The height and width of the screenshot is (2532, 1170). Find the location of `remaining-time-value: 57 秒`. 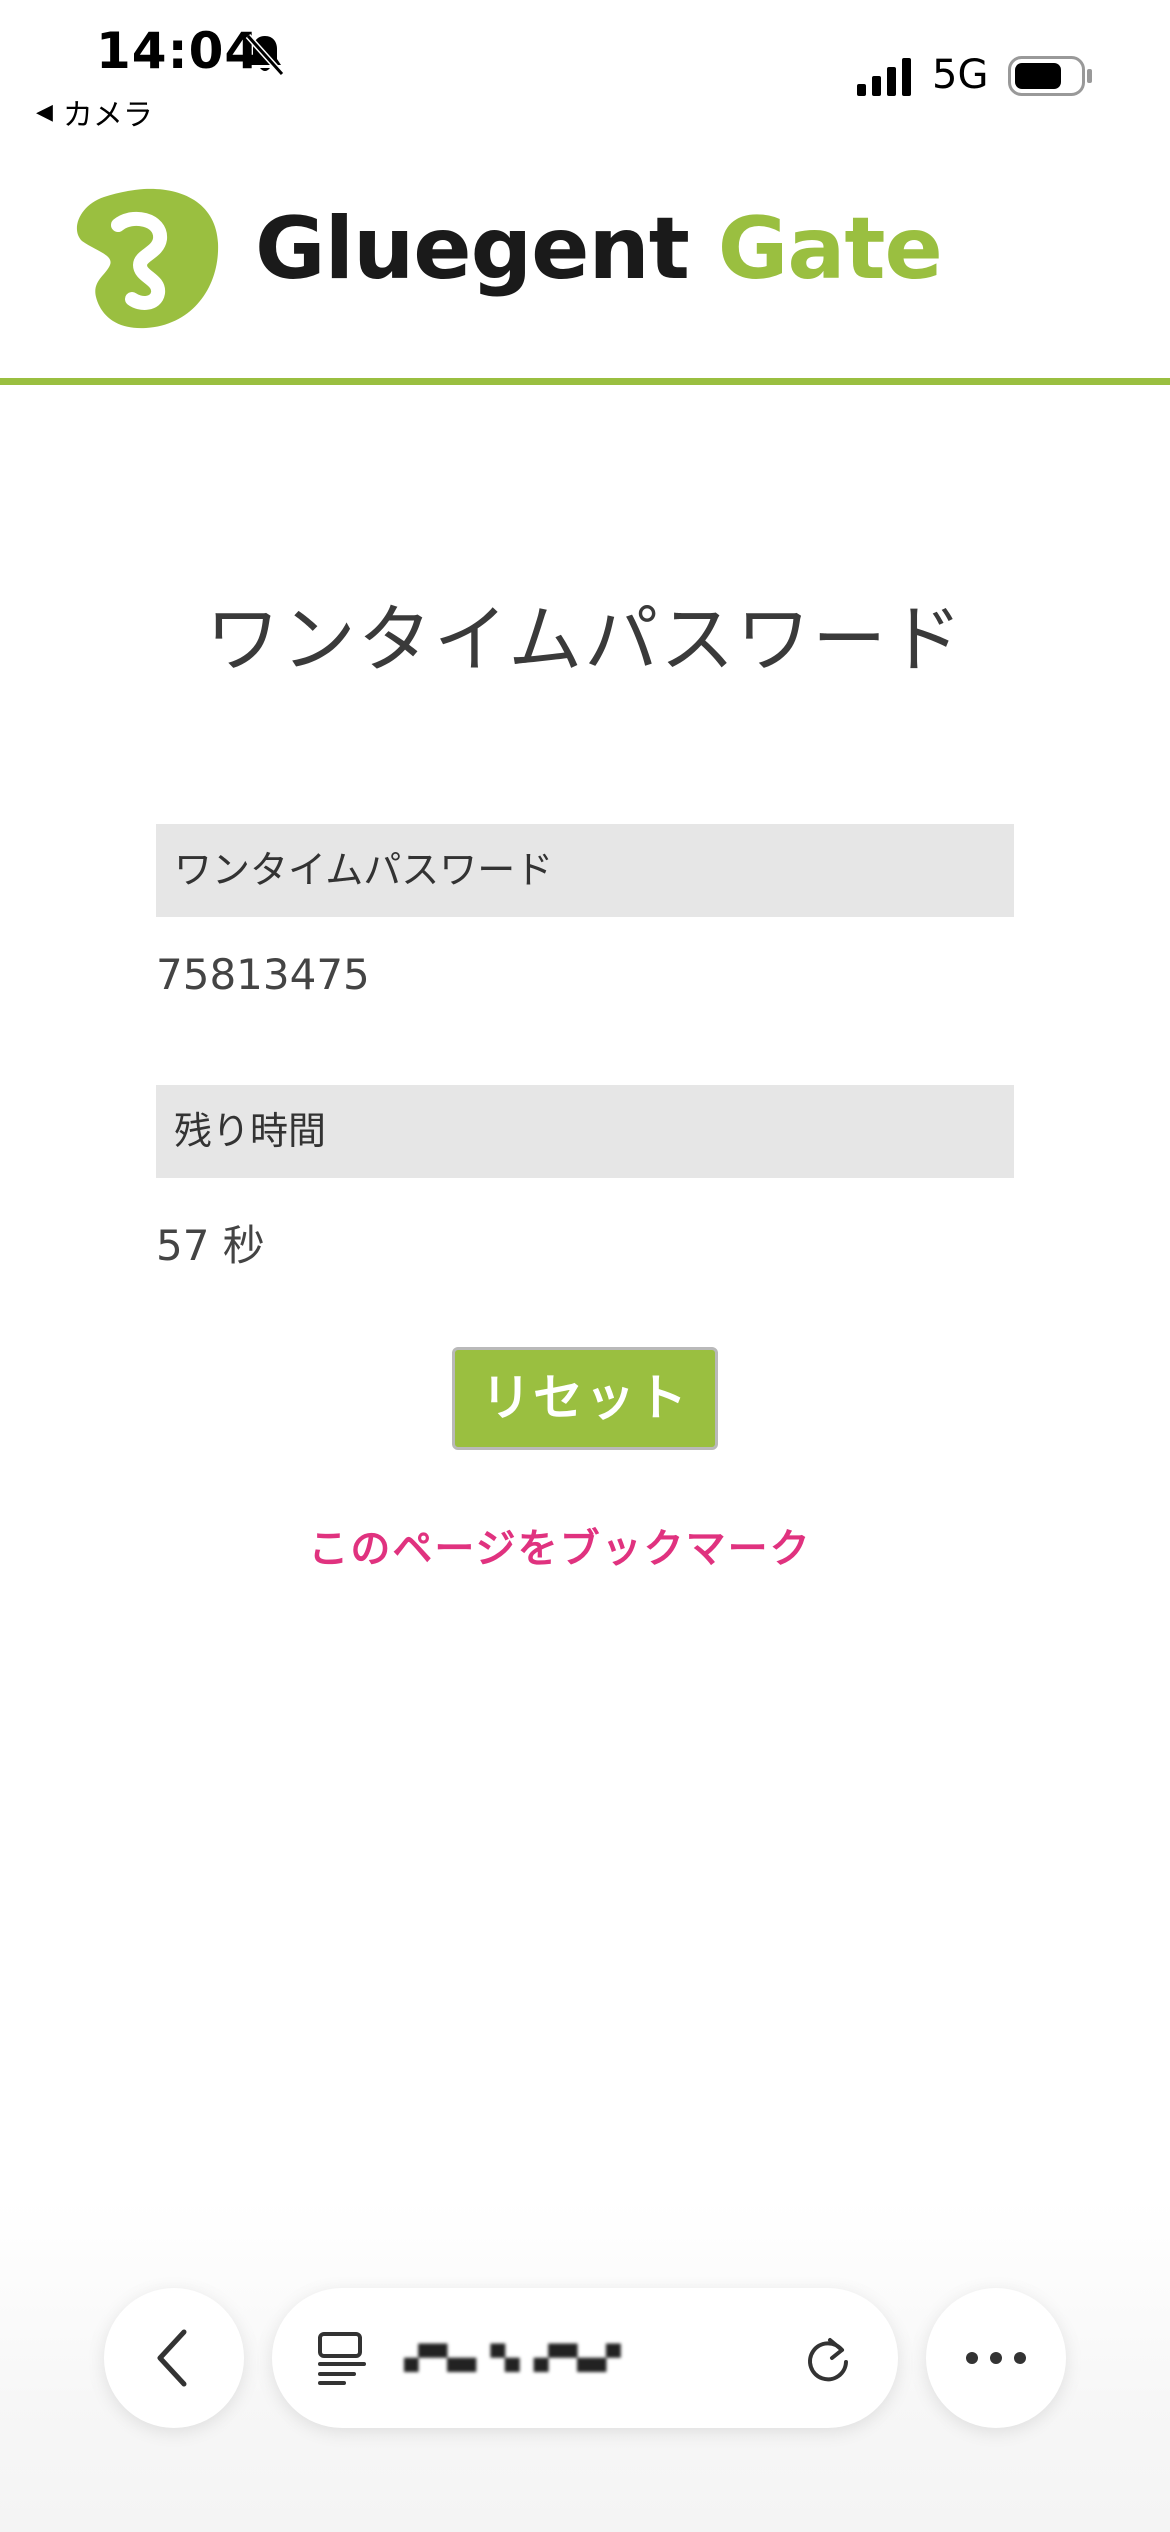

remaining-time-value: 57 秒 is located at coordinates (210, 1245).